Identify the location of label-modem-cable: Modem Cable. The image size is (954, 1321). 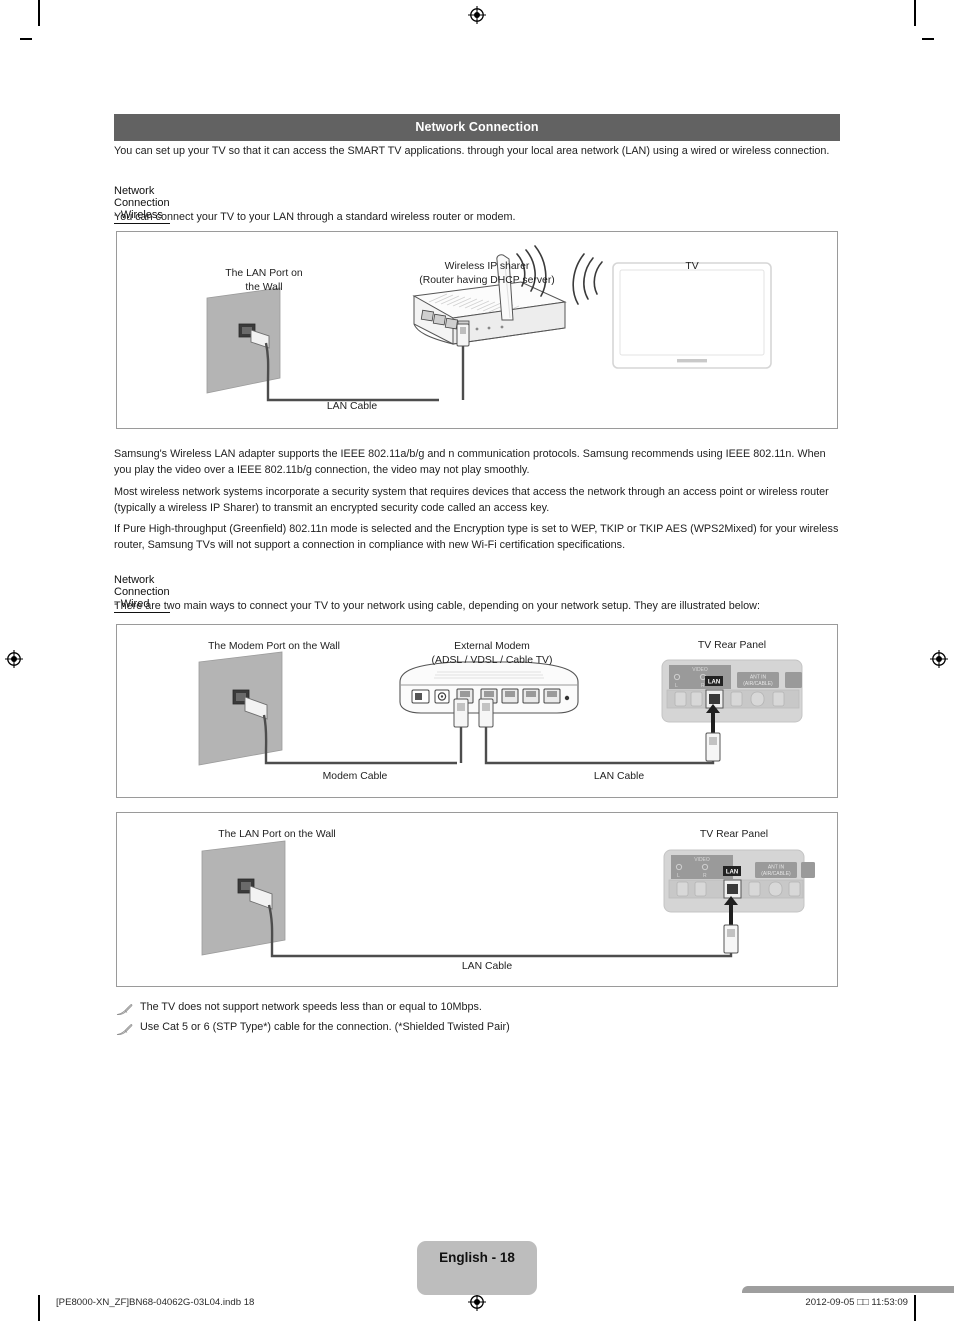
(355, 776).